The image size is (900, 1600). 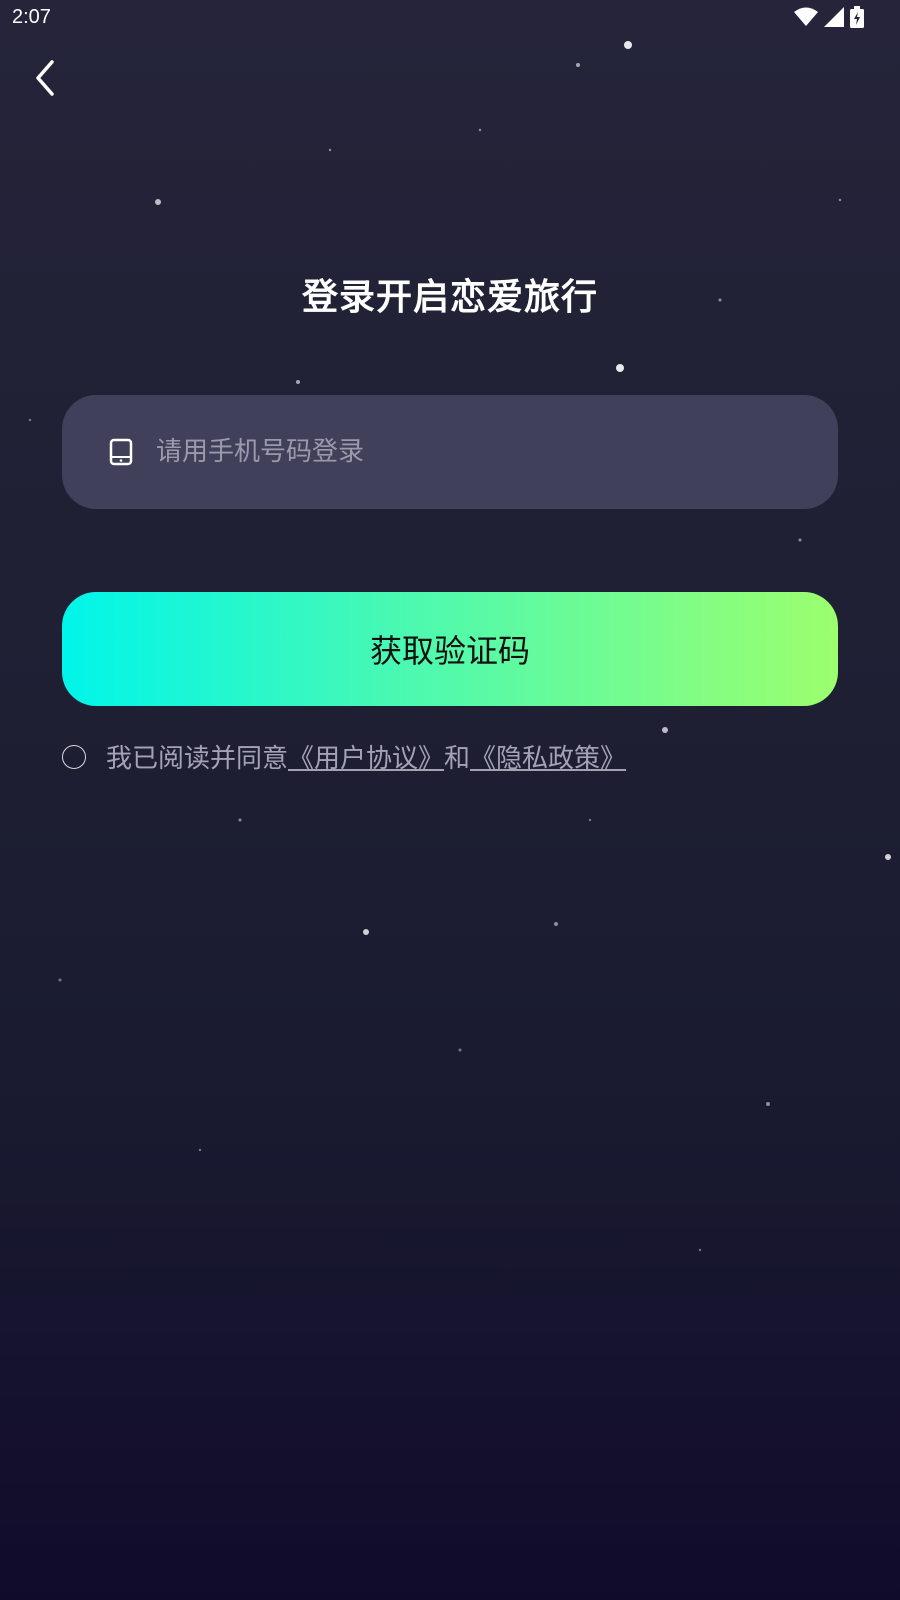 What do you see at coordinates (197, 759) in the screenshot?
I see `agreement-prefix: 我已阅读并同意` at bounding box center [197, 759].